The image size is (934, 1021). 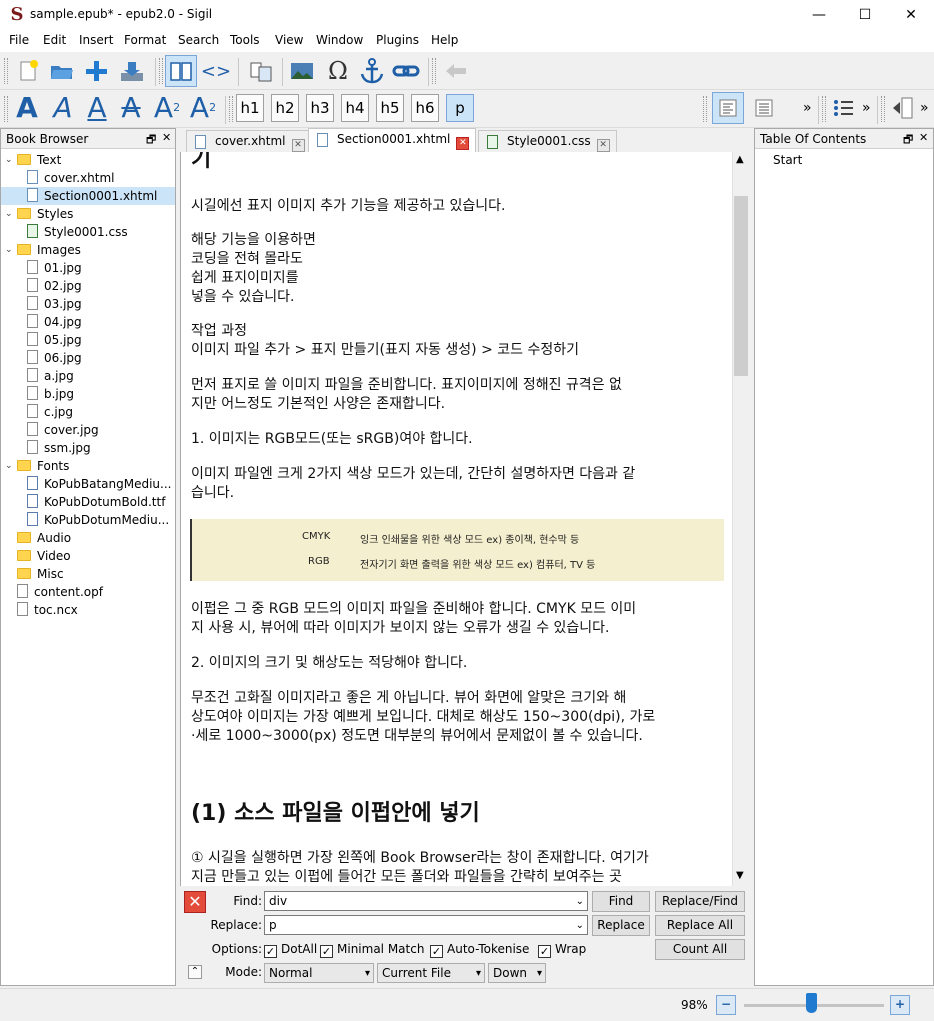 What do you see at coordinates (245, 40) in the screenshot?
I see `menu-tools: Tools` at bounding box center [245, 40].